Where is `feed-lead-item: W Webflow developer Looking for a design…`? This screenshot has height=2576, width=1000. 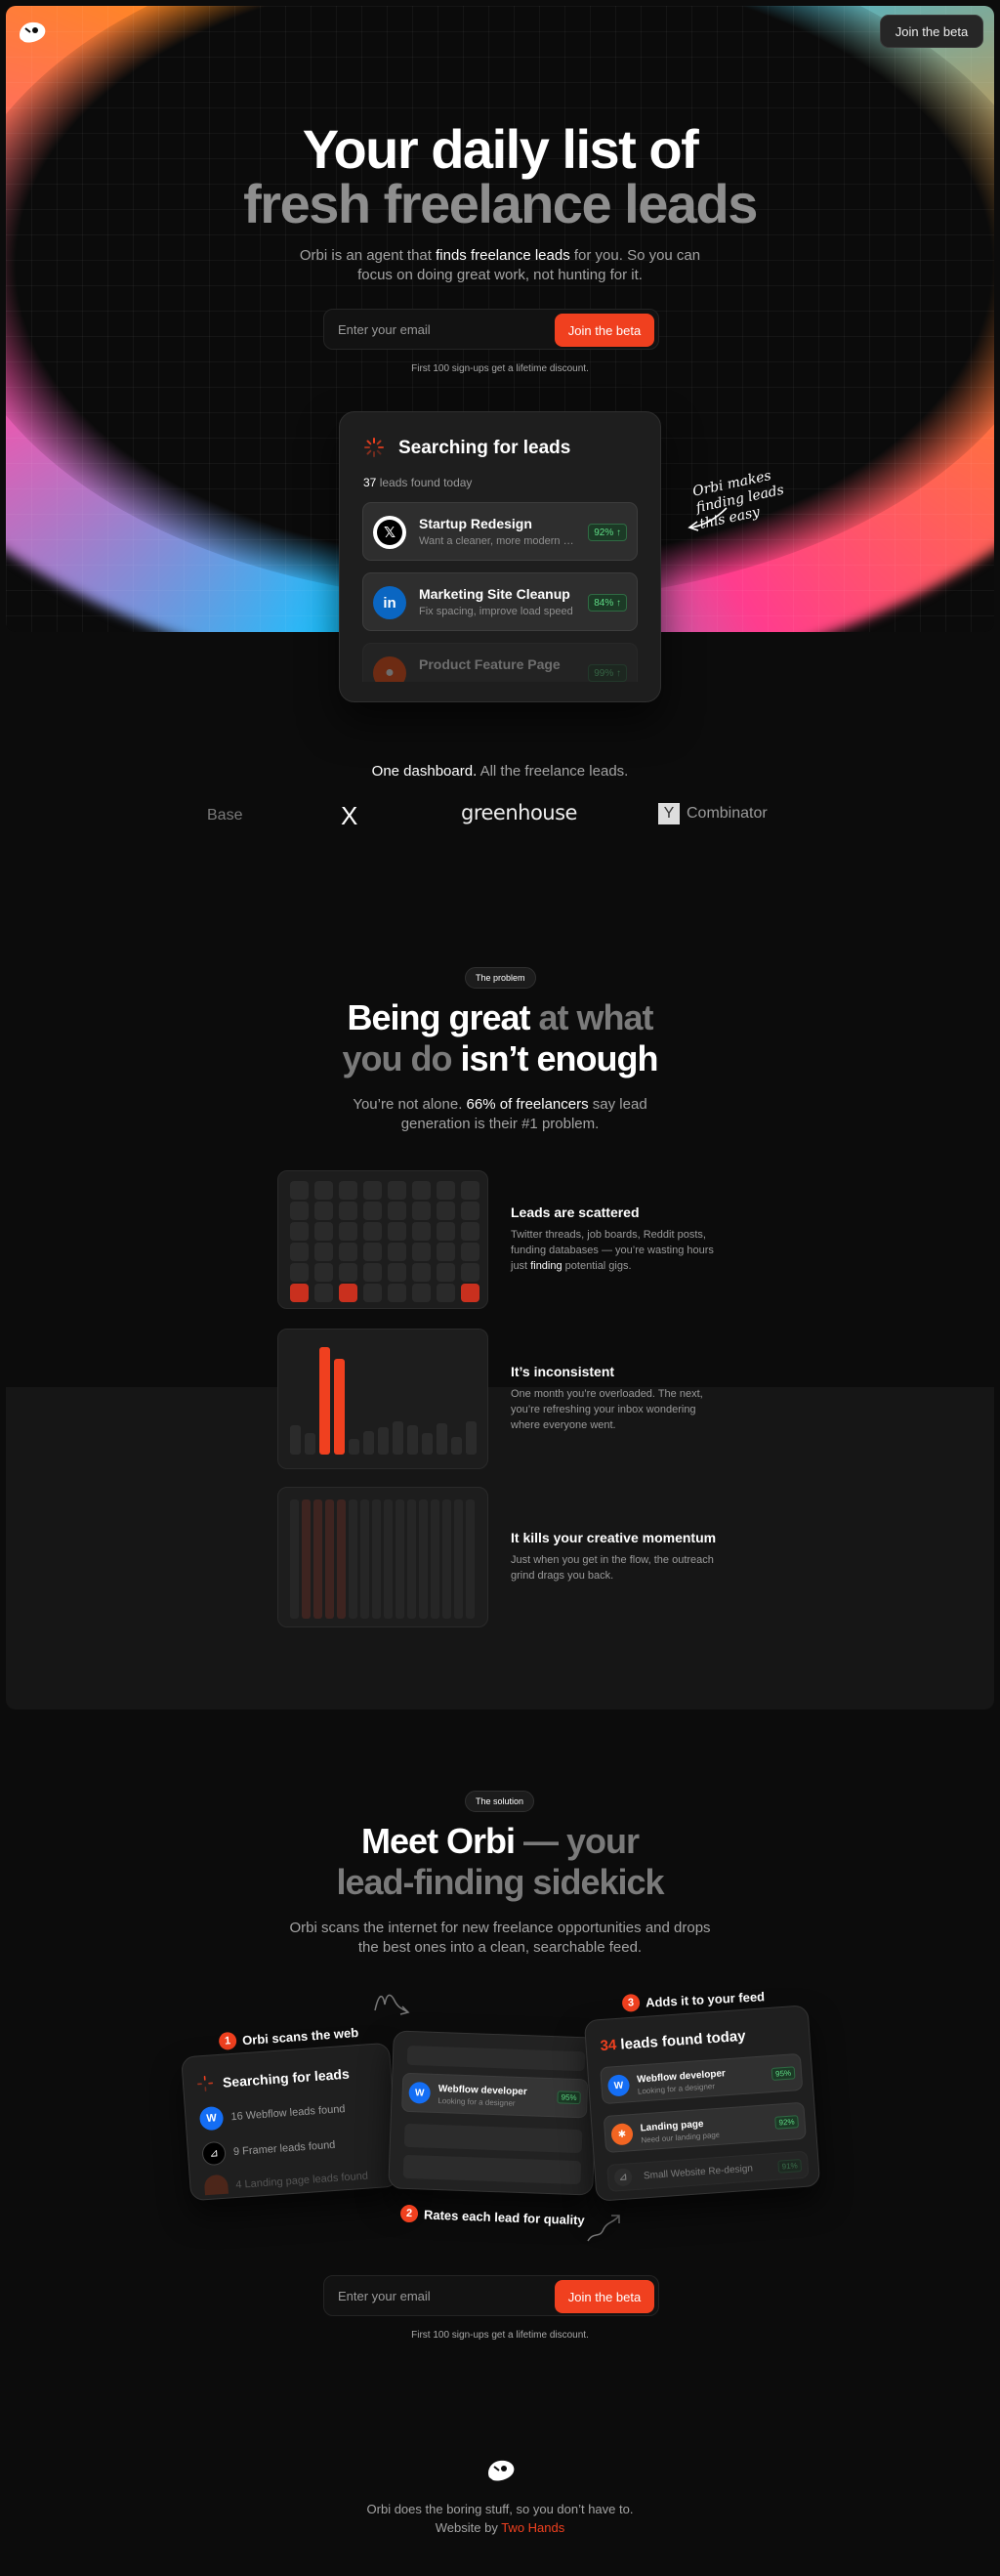
feed-lead-item: W Webflow developer Looking for a design… is located at coordinates (702, 2078).